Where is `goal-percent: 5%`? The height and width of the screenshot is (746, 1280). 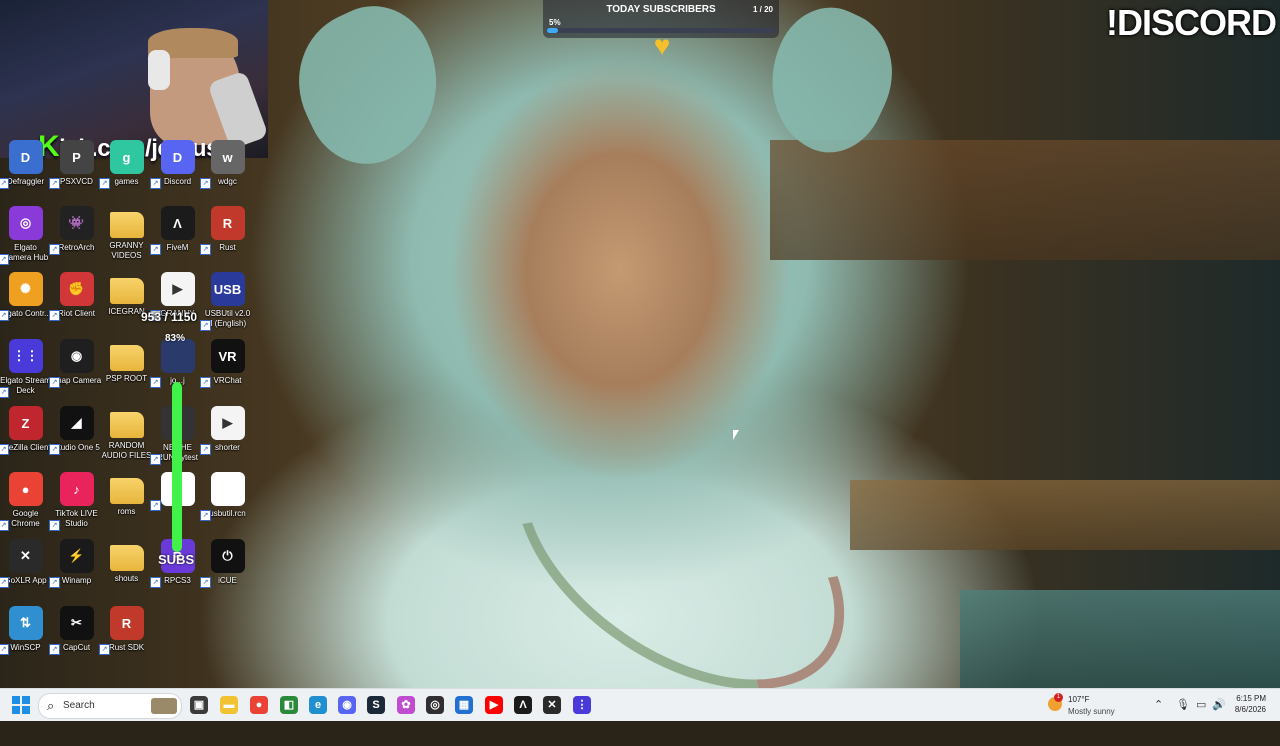 goal-percent: 5% is located at coordinates (555, 22).